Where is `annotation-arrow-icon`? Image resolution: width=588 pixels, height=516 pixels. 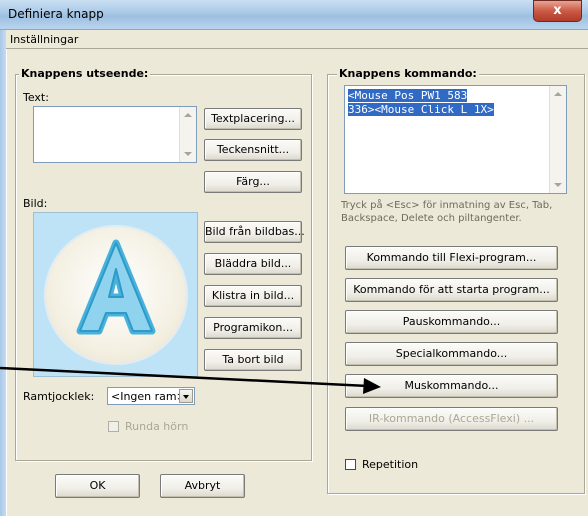
annotation-arrow-icon is located at coordinates (190, 380).